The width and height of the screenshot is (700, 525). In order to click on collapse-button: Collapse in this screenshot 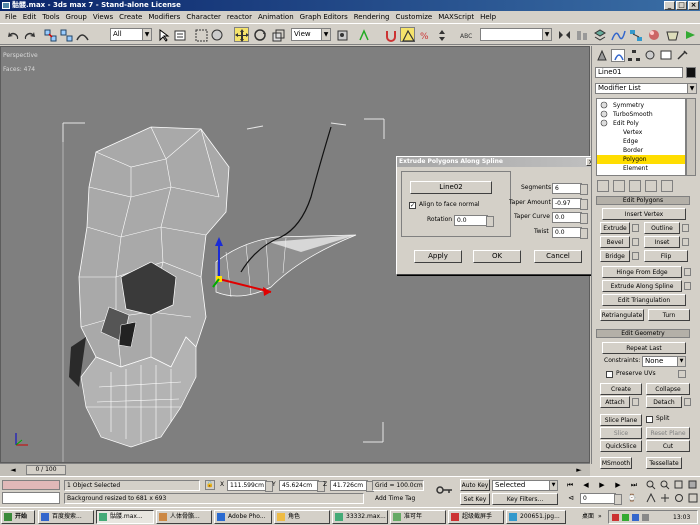, I will do `click(668, 389)`.